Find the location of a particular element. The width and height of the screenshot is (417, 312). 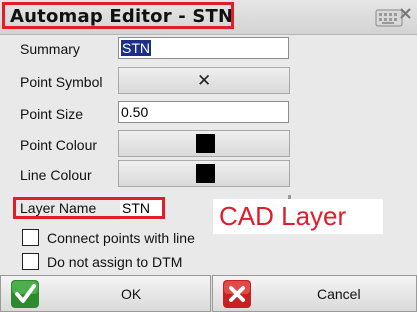

x-icon is located at coordinates (237, 294).